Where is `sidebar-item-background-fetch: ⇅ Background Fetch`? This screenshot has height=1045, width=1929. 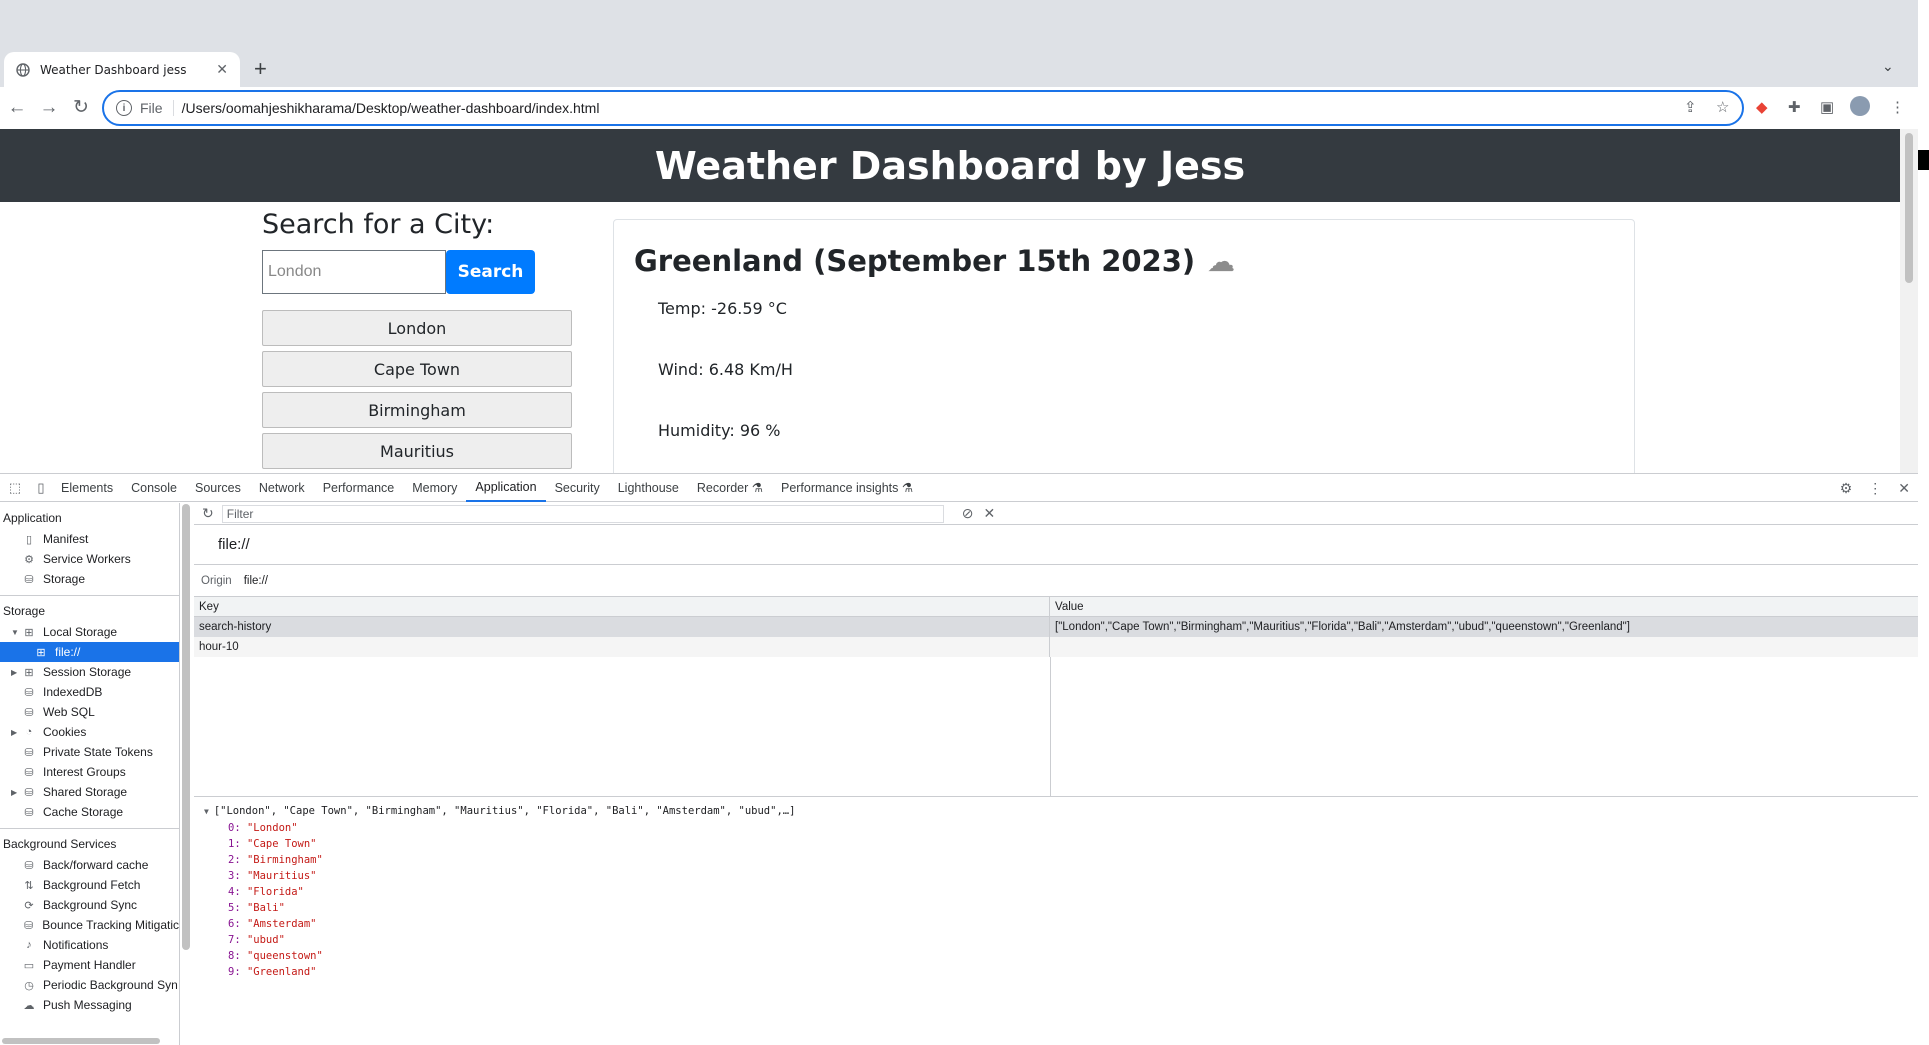 sidebar-item-background-fetch: ⇅ Background Fetch is located at coordinates (89, 885).